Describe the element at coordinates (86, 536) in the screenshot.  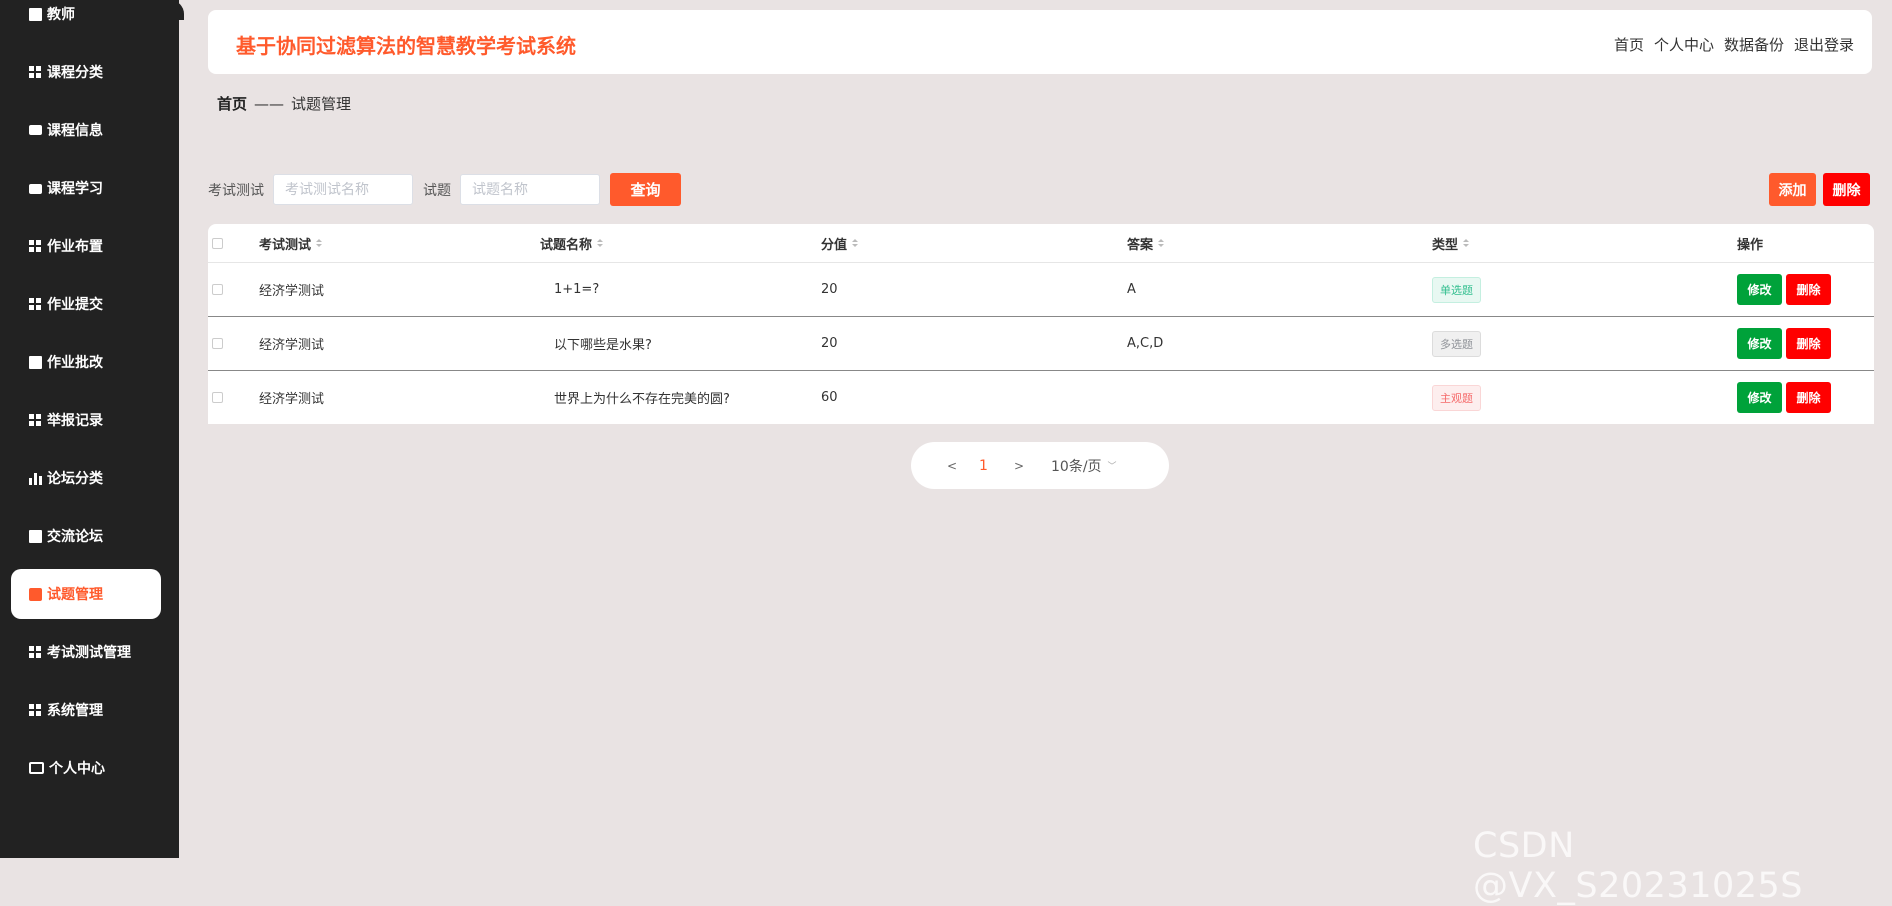
I see `sidebar-item-forum: 交流论坛` at that location.